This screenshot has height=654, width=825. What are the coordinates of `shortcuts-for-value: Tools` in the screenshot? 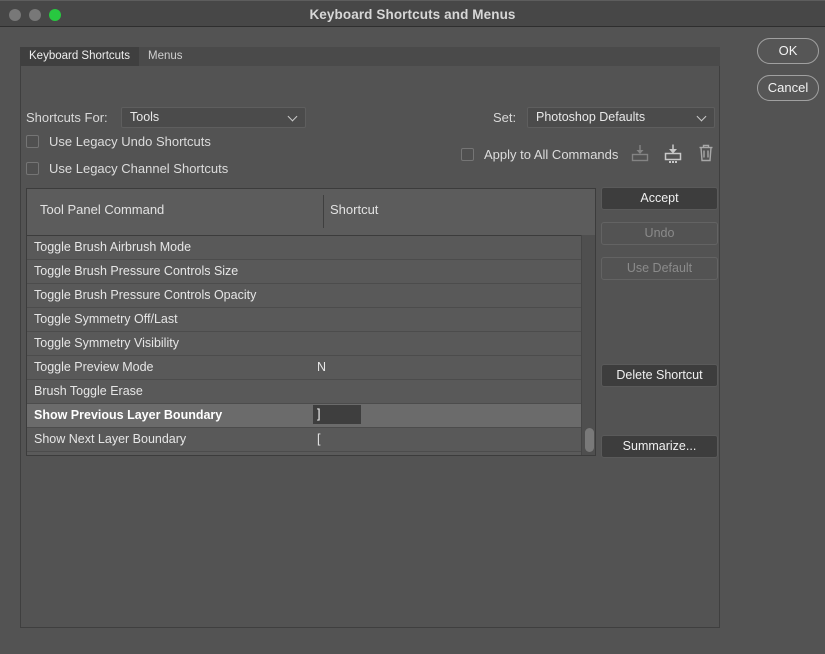 It's located at (145, 117).